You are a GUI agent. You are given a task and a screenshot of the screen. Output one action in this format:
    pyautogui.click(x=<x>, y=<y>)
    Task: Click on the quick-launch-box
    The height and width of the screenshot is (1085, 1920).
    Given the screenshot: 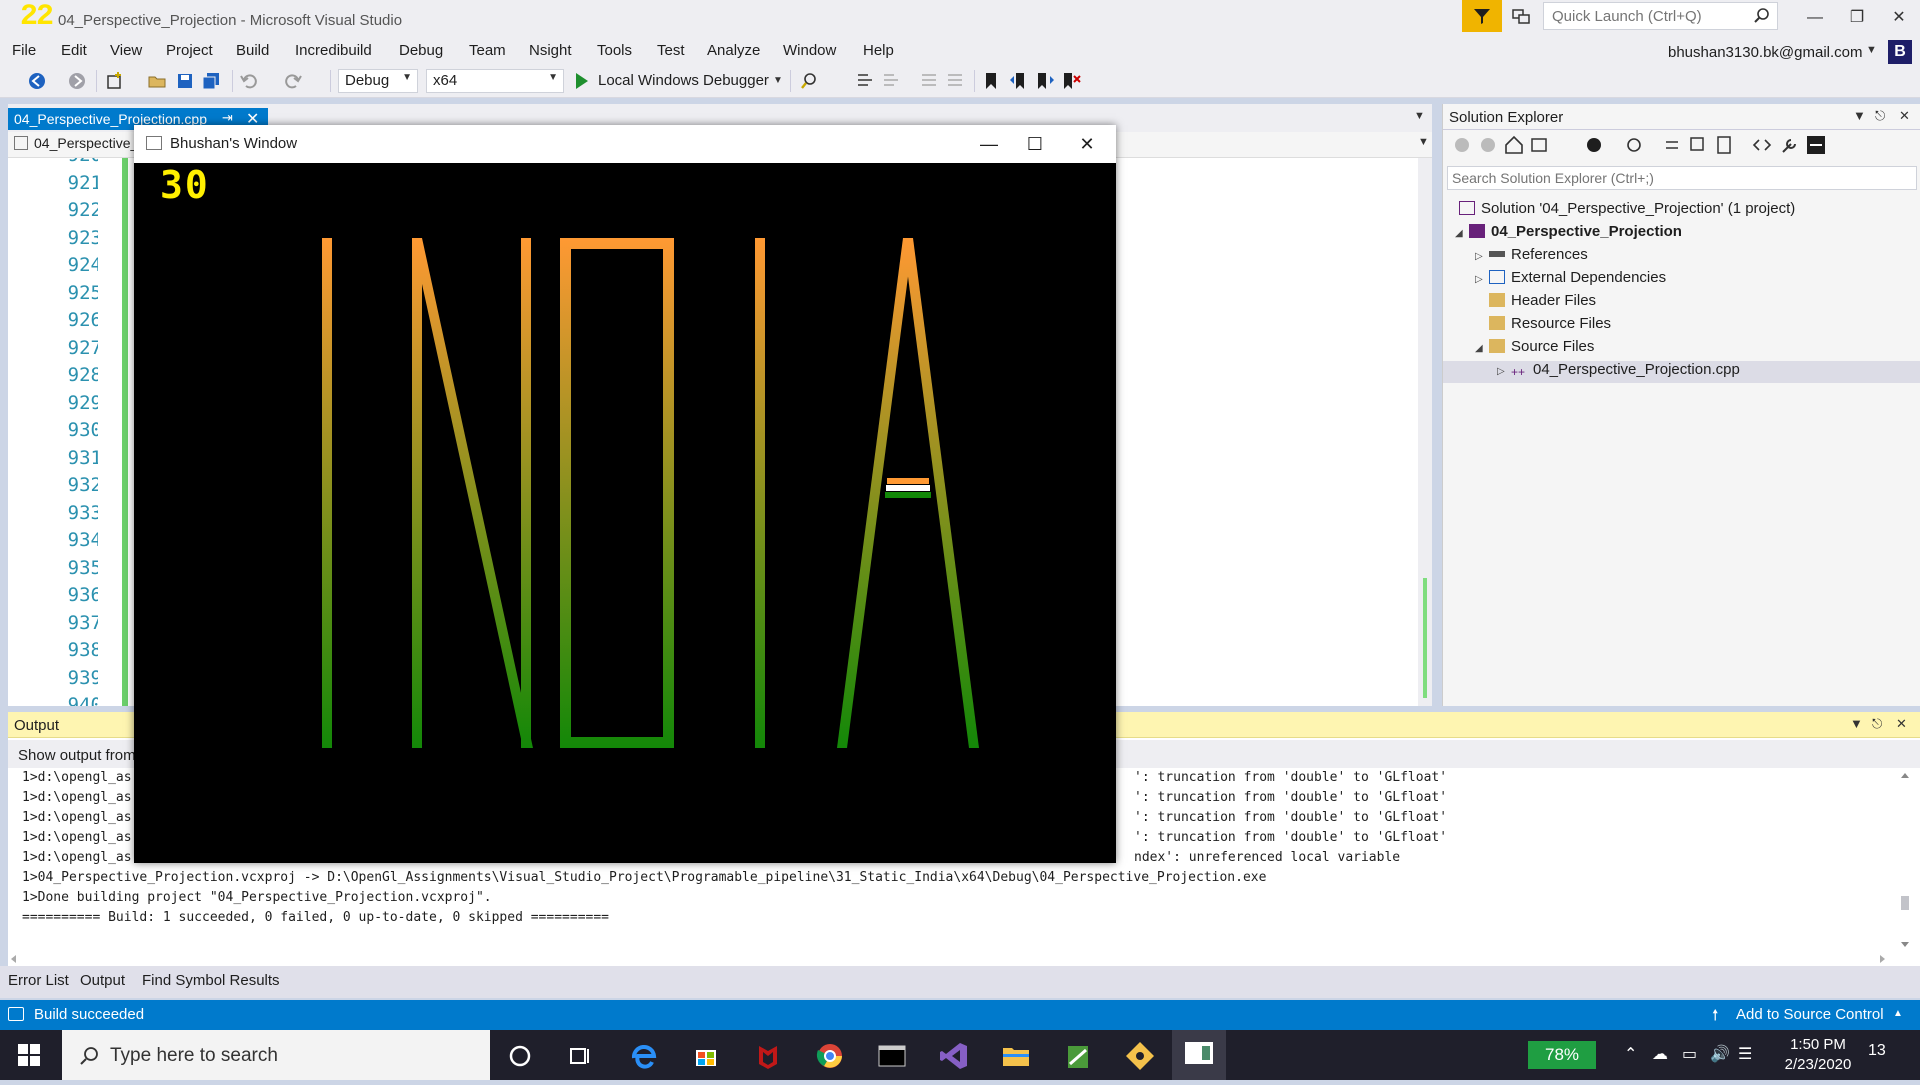 What is the action you would take?
    pyautogui.click(x=1660, y=16)
    